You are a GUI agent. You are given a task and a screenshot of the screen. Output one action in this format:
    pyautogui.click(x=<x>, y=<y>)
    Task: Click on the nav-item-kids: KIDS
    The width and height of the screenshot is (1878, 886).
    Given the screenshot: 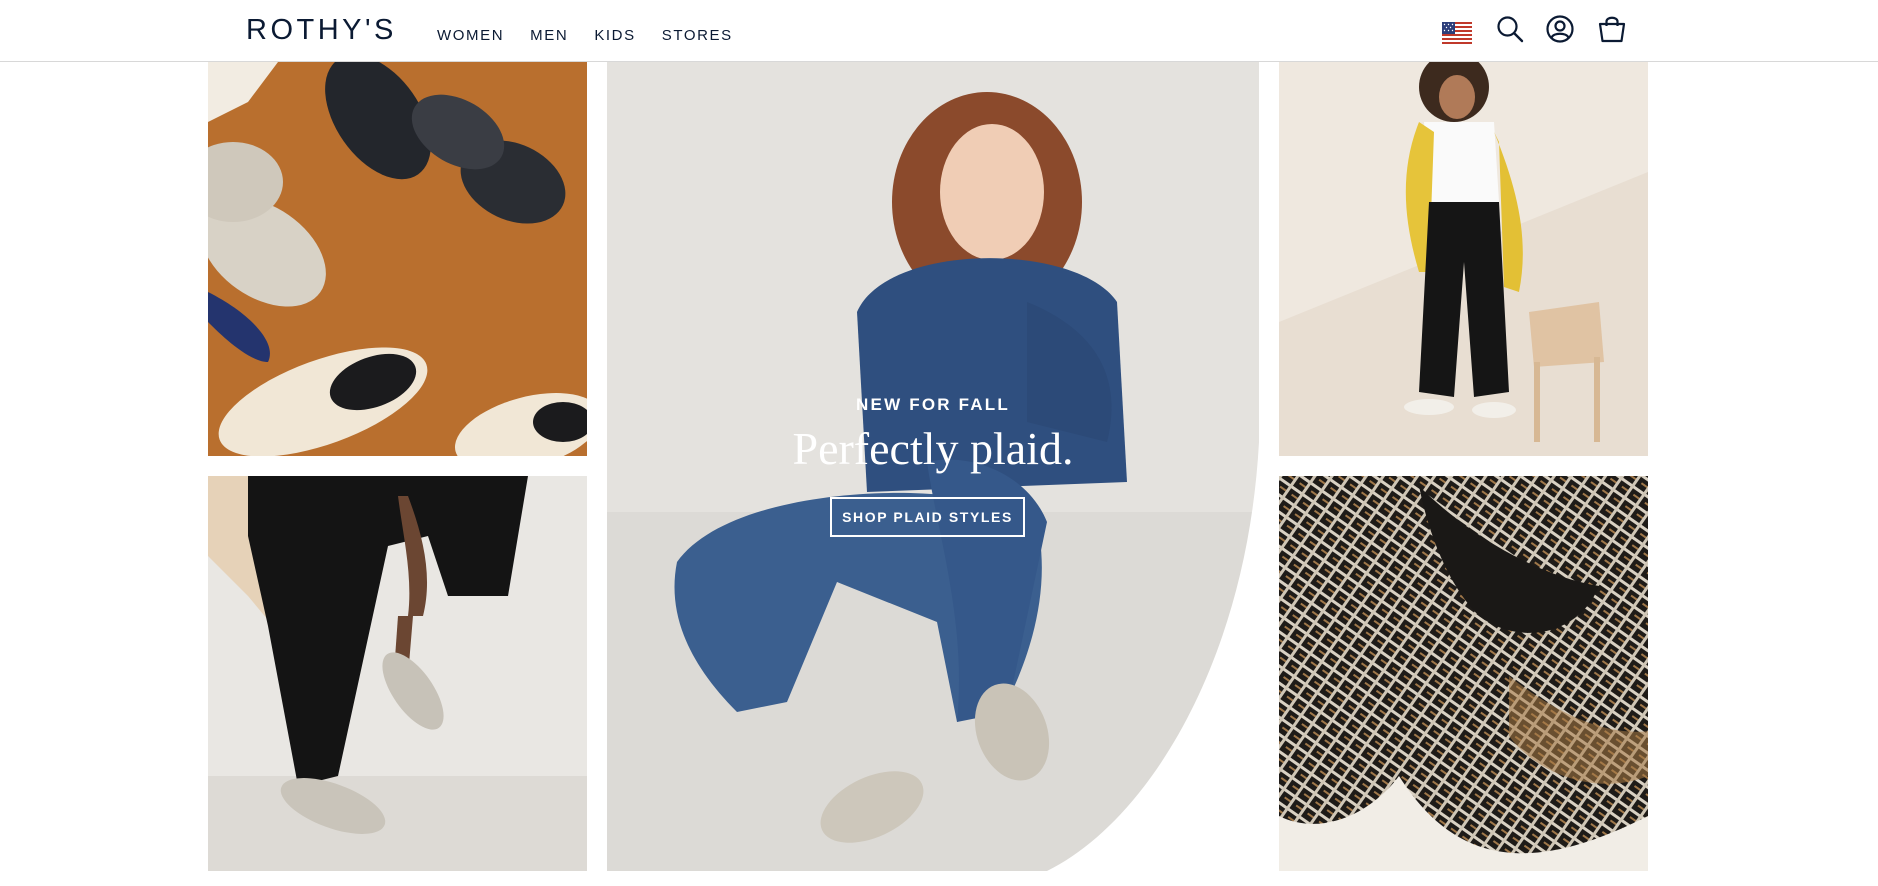 What is the action you would take?
    pyautogui.click(x=614, y=35)
    